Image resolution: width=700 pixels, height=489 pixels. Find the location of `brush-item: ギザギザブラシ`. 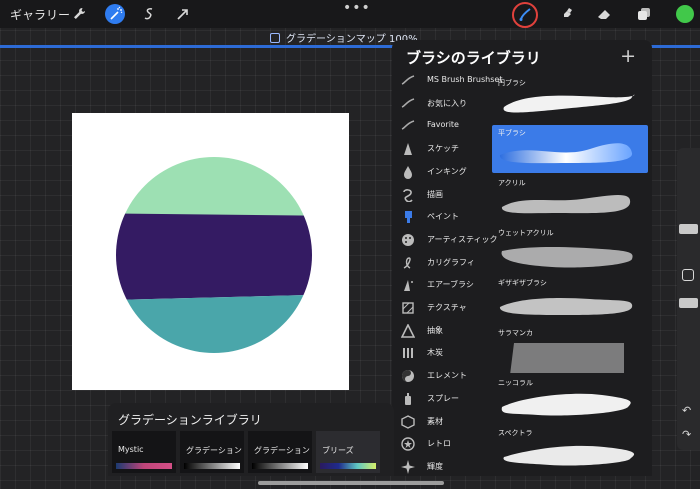

brush-item: ギザギザブラシ is located at coordinates (570, 299).